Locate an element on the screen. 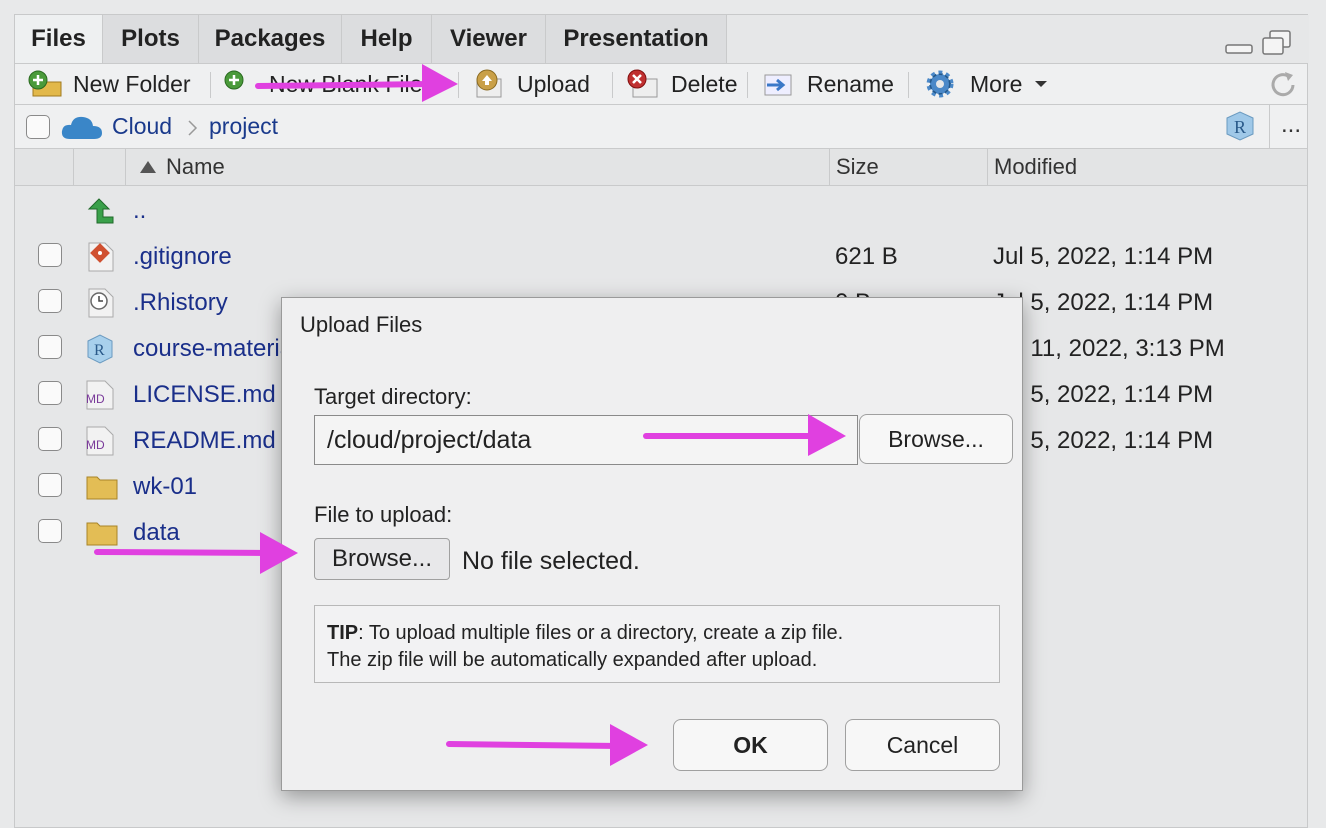  dialog-title: Upload Files is located at coordinates (361, 324).